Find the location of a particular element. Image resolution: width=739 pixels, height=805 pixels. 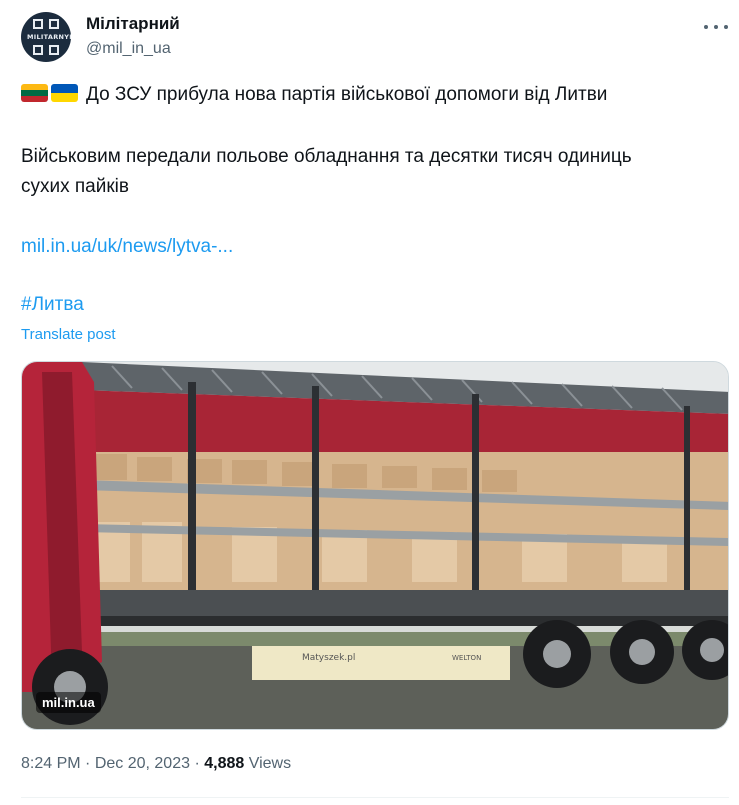

trailer-brand-text: Matyszek.pl is located at coordinates (328, 658).